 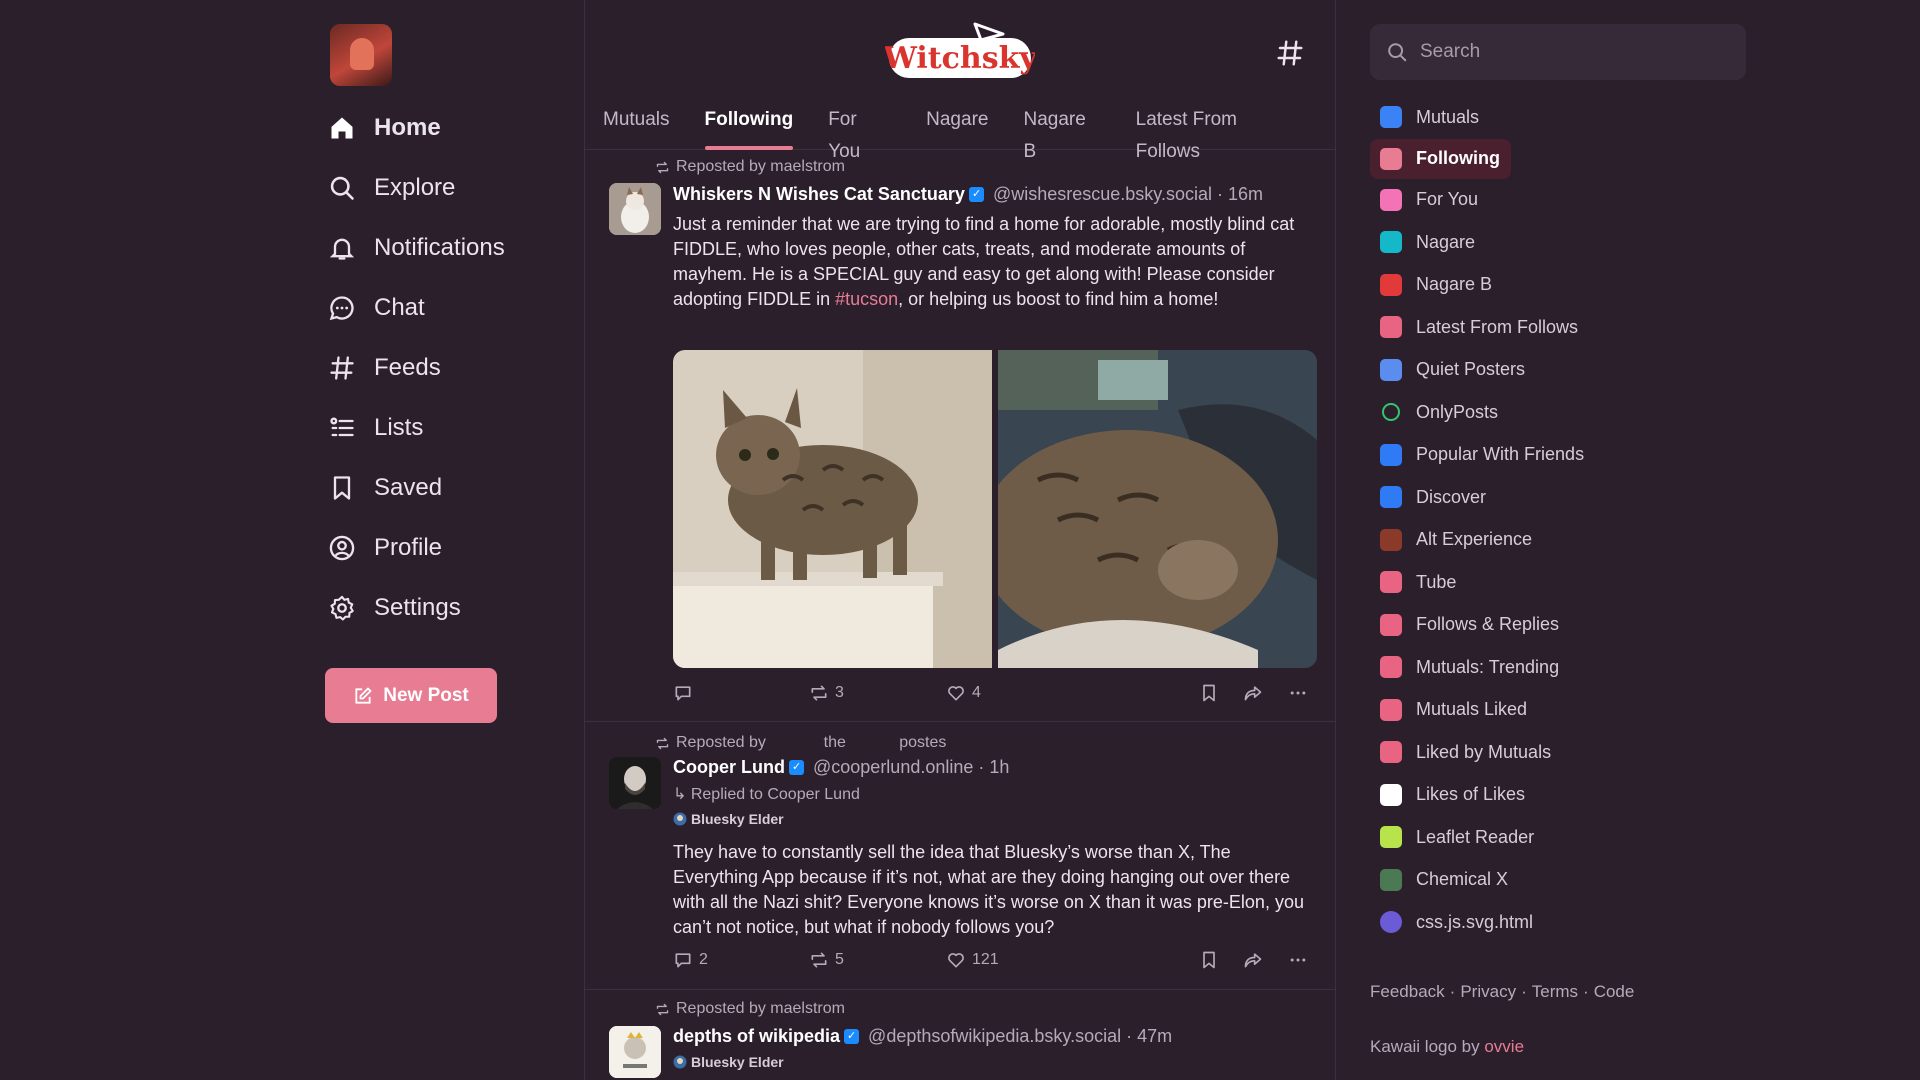 What do you see at coordinates (1488, 991) in the screenshot?
I see `footer-link-privacy: Privacy` at bounding box center [1488, 991].